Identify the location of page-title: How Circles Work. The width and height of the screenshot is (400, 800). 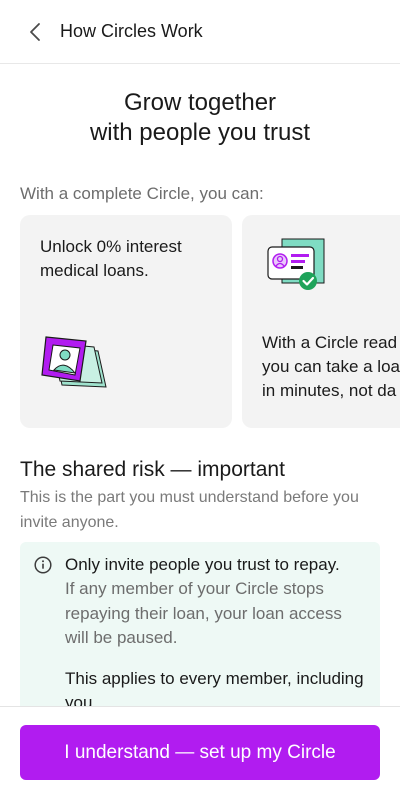
(131, 31).